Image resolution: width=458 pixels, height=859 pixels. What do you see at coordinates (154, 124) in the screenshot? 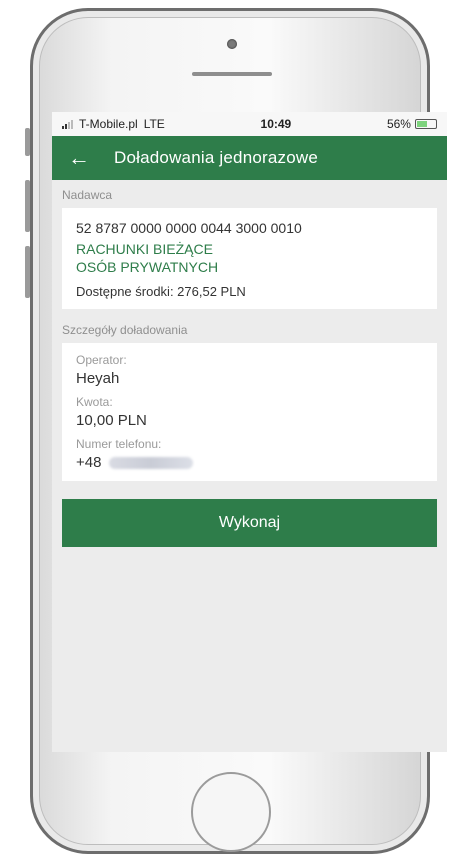
I see `network-type: LTE` at bounding box center [154, 124].